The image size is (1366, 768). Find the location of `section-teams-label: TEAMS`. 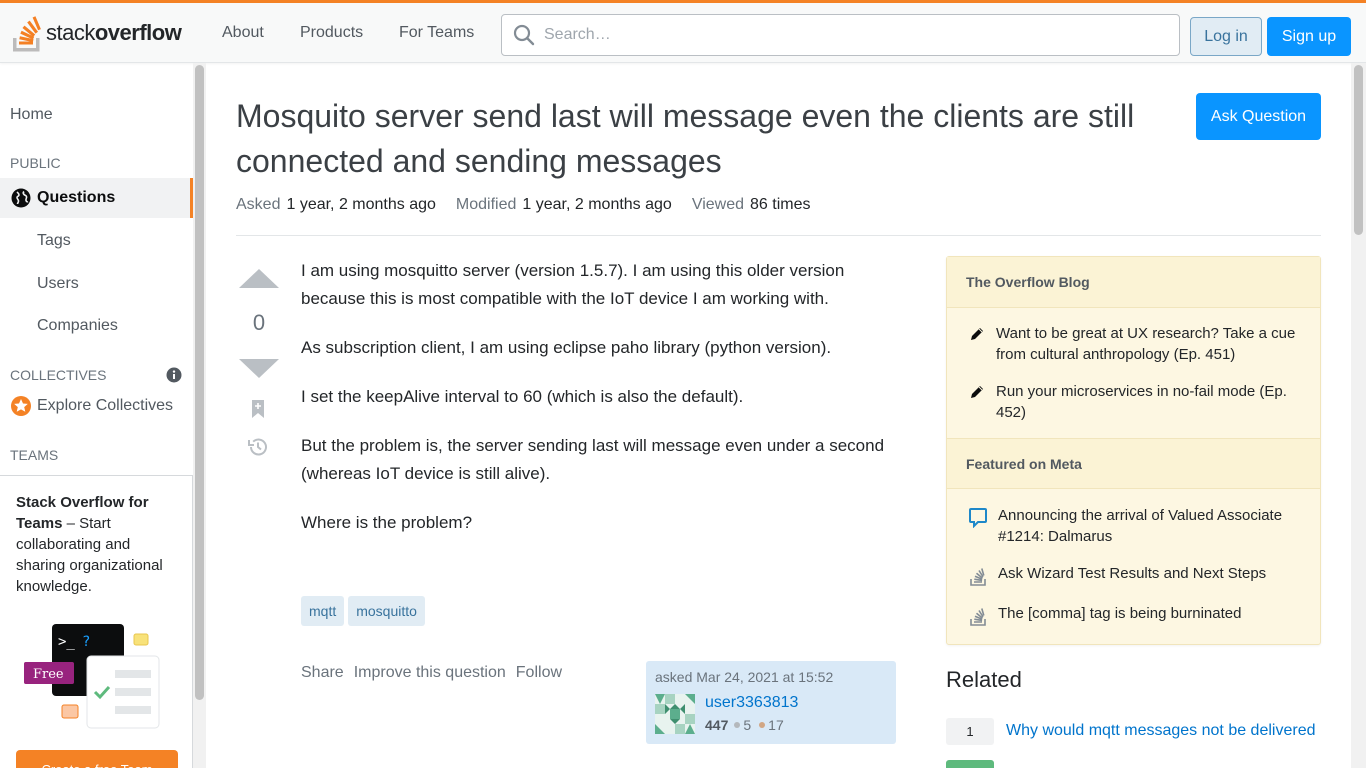

section-teams-label: TEAMS is located at coordinates (34, 455).